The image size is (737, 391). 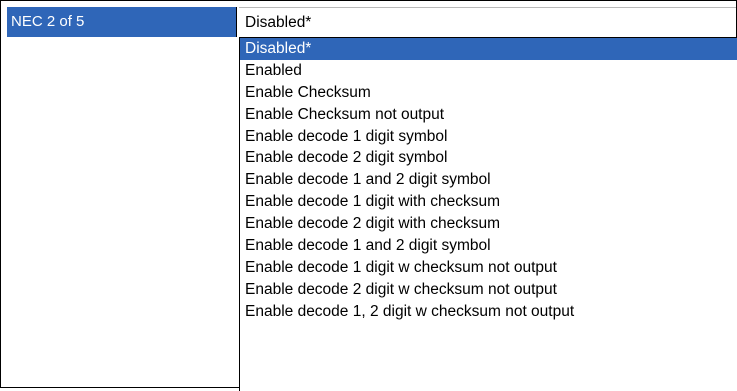 I want to click on value-combobox: Disabled*, so click(x=487, y=22).